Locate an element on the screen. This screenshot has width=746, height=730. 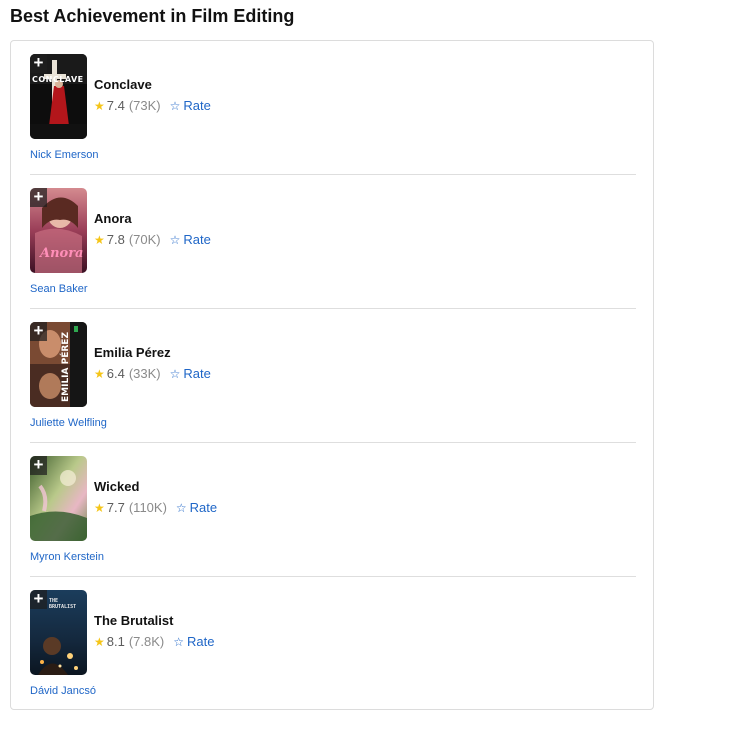
nominee-name-link: Myron Kerstein is located at coordinates (67, 557).